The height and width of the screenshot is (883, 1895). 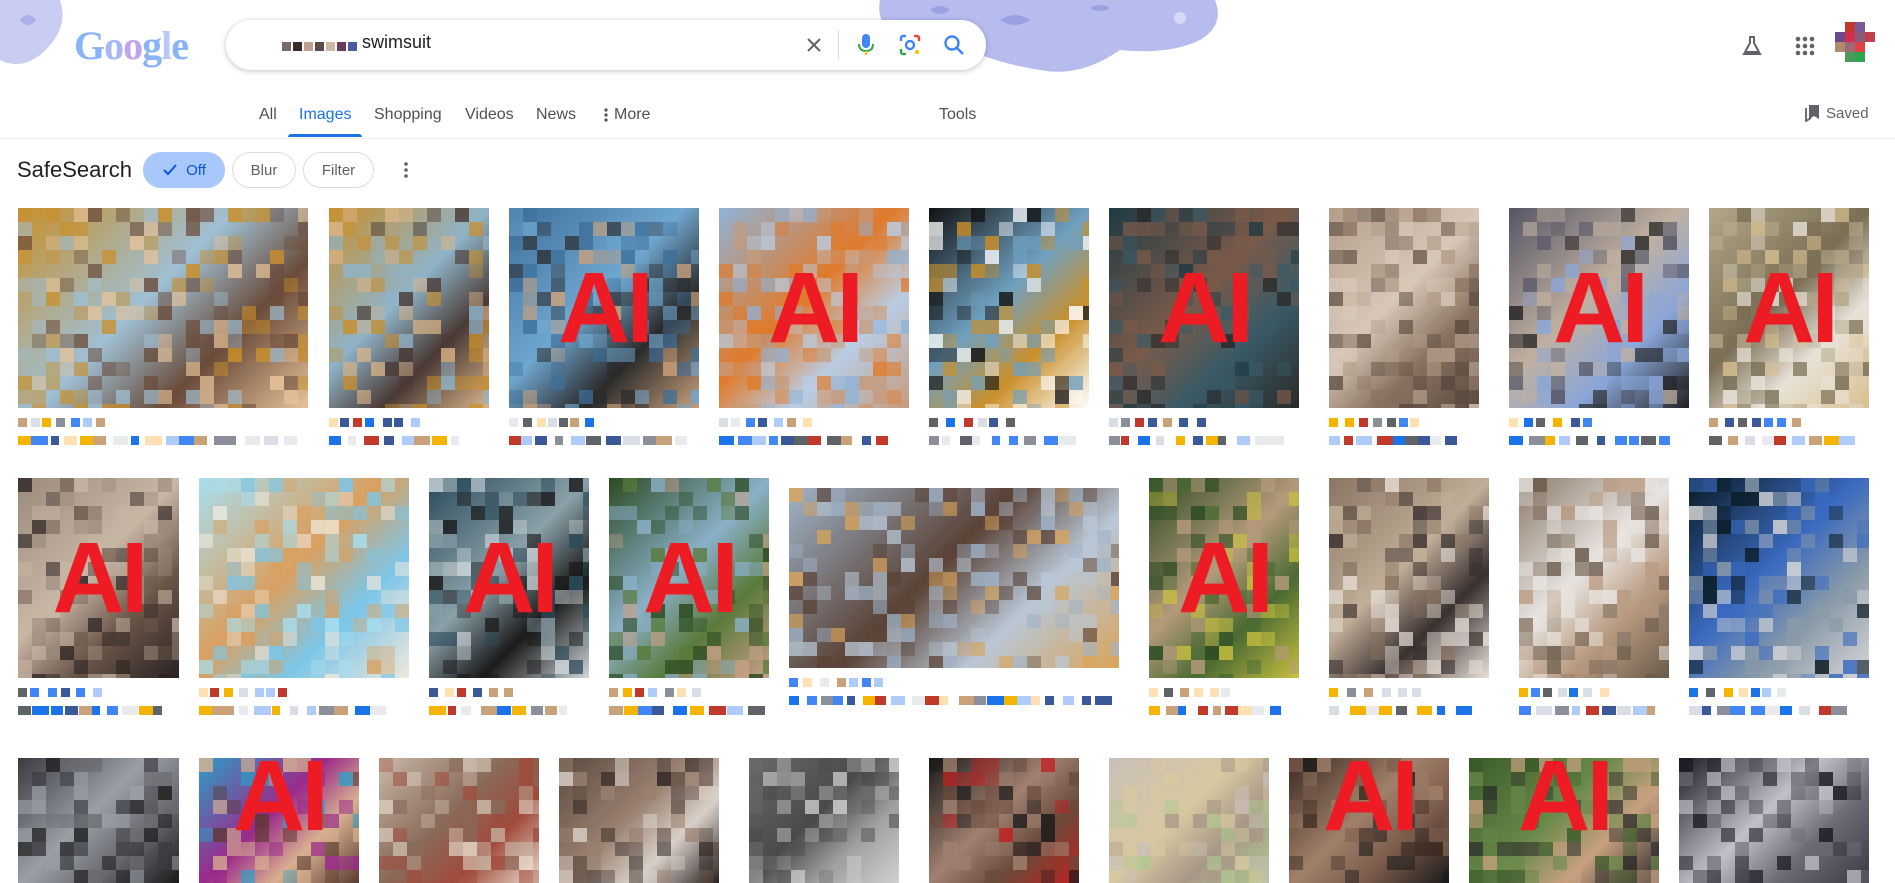 I want to click on saved-button: Saved, so click(x=1836, y=113).